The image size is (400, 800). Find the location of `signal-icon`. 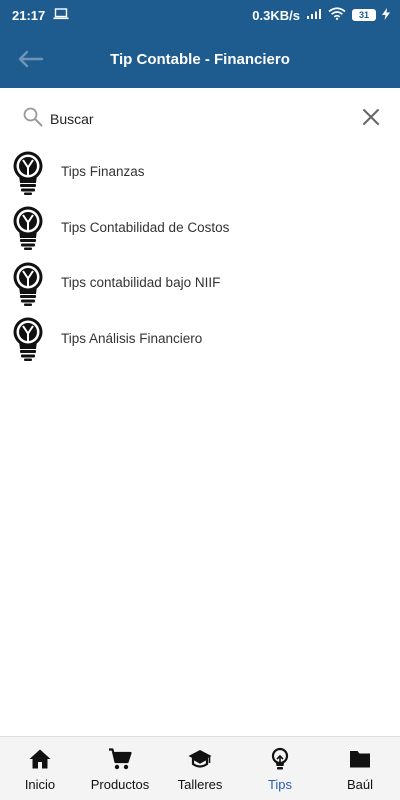

signal-icon is located at coordinates (314, 15).